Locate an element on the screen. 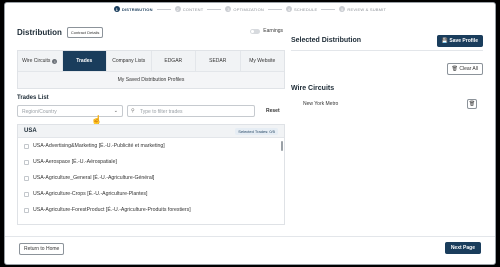 Image resolution: width=500 pixels, height=267 pixels. step-label: CONTENT is located at coordinates (193, 9).